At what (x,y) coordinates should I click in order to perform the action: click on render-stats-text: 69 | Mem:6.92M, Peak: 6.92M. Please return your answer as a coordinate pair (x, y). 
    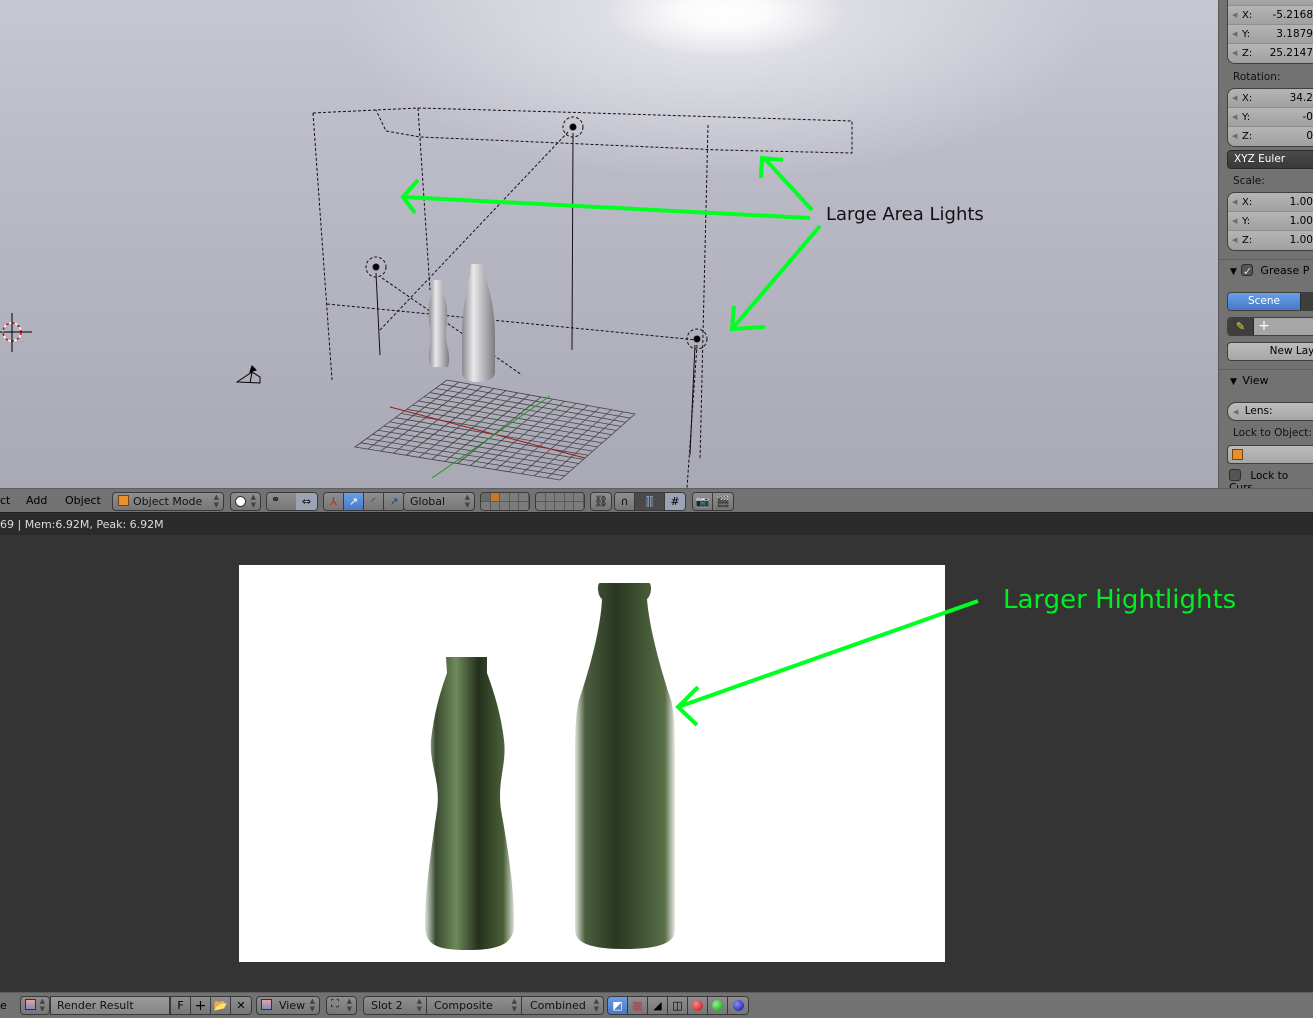
    Looking at the image, I should click on (82, 524).